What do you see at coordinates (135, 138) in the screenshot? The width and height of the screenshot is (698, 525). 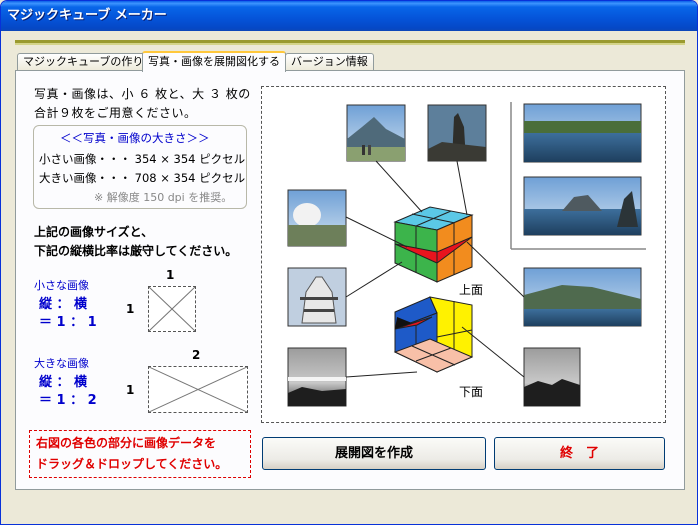 I see `size-heading: ＜＜写真・画像の大きさ＞＞` at bounding box center [135, 138].